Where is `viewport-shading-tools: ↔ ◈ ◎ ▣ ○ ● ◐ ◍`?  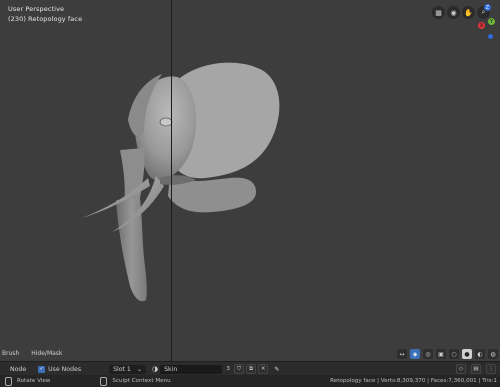
viewport-shading-tools: ↔ ◈ ◎ ▣ ○ ● ◐ ◍ is located at coordinates (447, 354).